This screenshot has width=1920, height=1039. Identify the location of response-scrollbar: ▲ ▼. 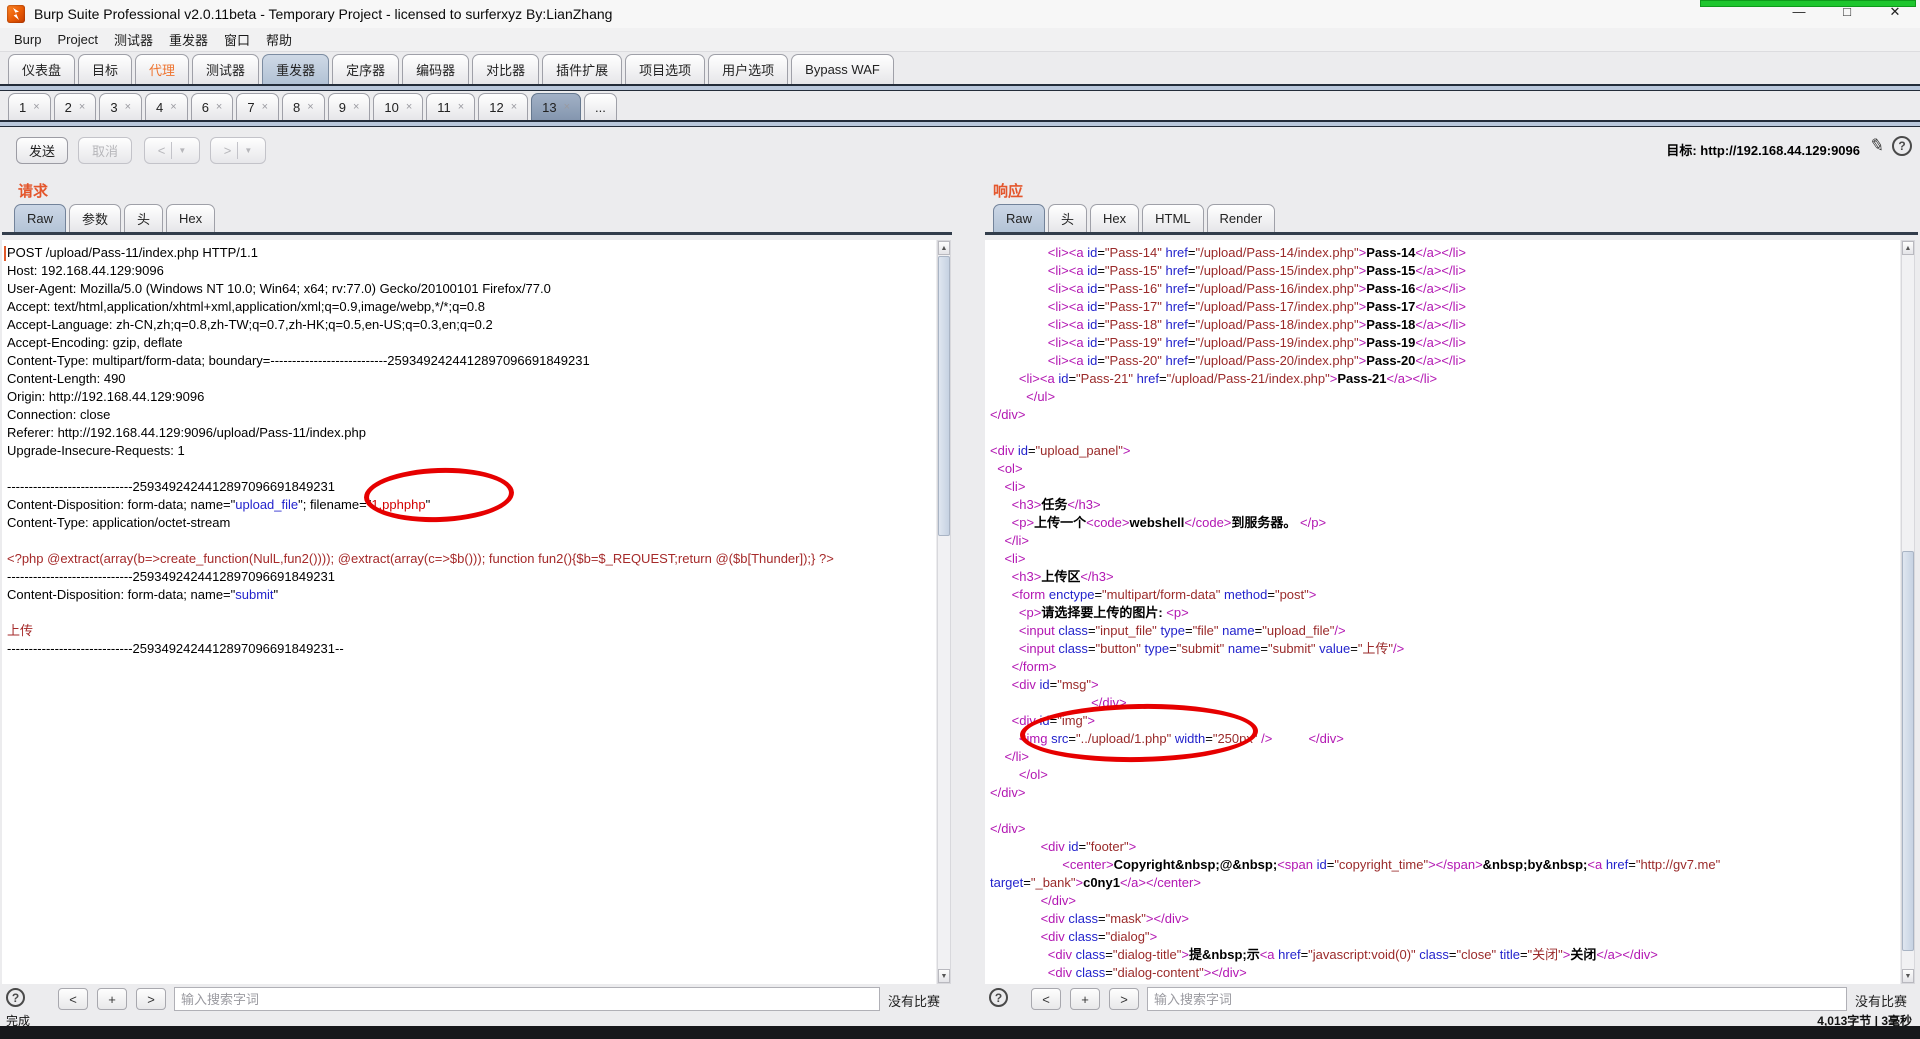
(1908, 612).